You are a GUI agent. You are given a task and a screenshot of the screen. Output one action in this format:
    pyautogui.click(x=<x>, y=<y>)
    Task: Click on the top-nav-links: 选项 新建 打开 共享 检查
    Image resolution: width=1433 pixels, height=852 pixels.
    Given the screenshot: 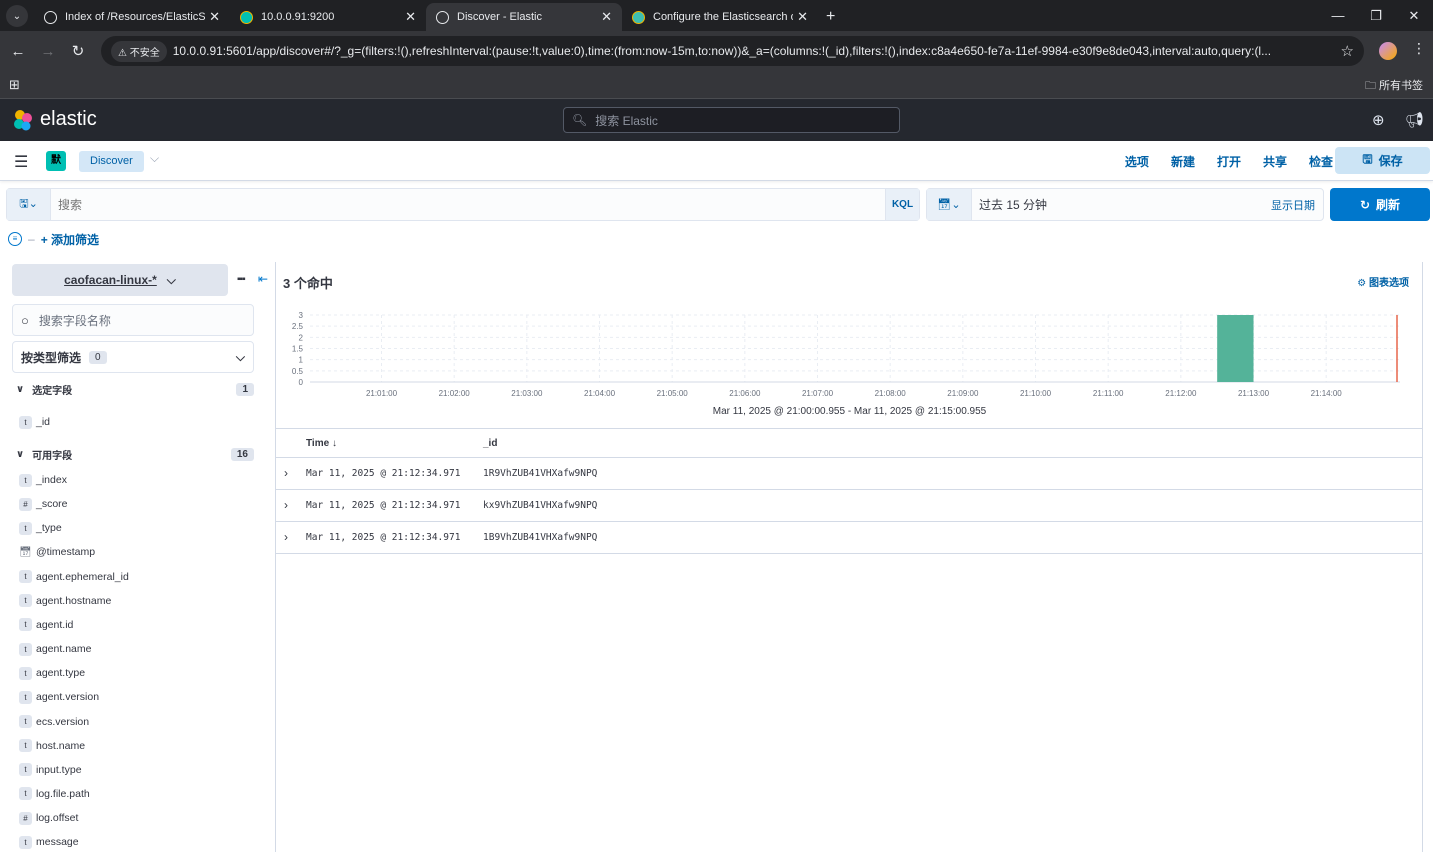 What is the action you would take?
    pyautogui.click(x=1218, y=161)
    